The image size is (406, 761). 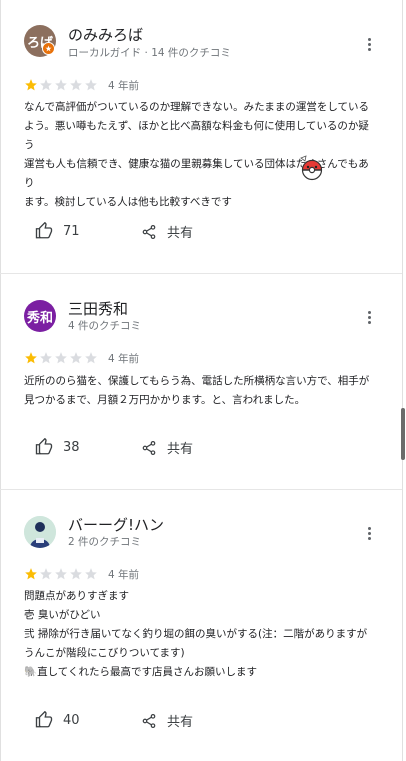 I want to click on reviewer-name: バーーグ!ハン, so click(x=116, y=524).